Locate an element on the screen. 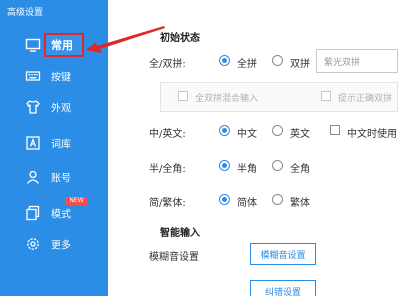 This screenshot has height=296, width=398. radio-english is located at coordinates (277, 130).